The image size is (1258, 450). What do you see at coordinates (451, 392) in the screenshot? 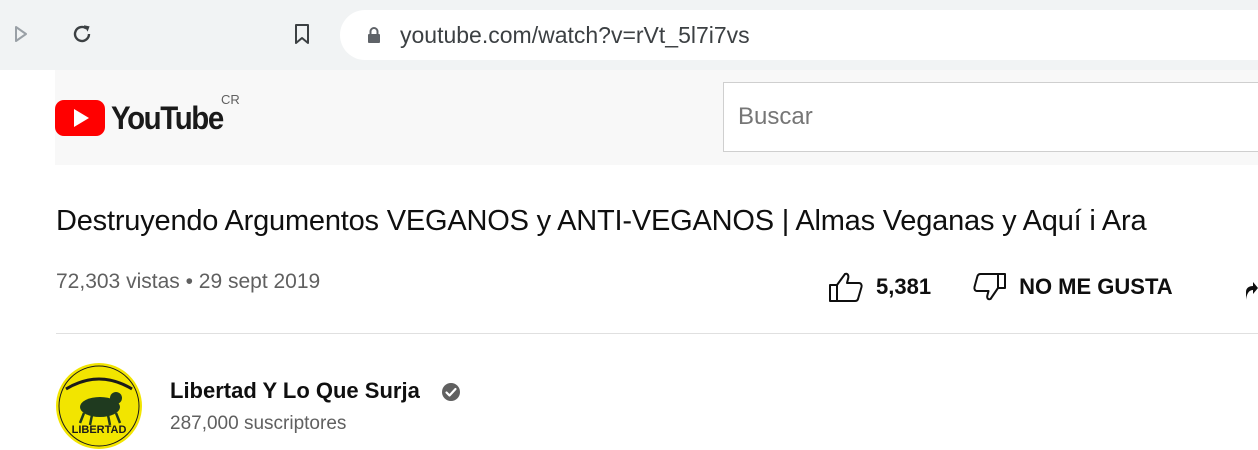
I see `verified-badge-icon` at bounding box center [451, 392].